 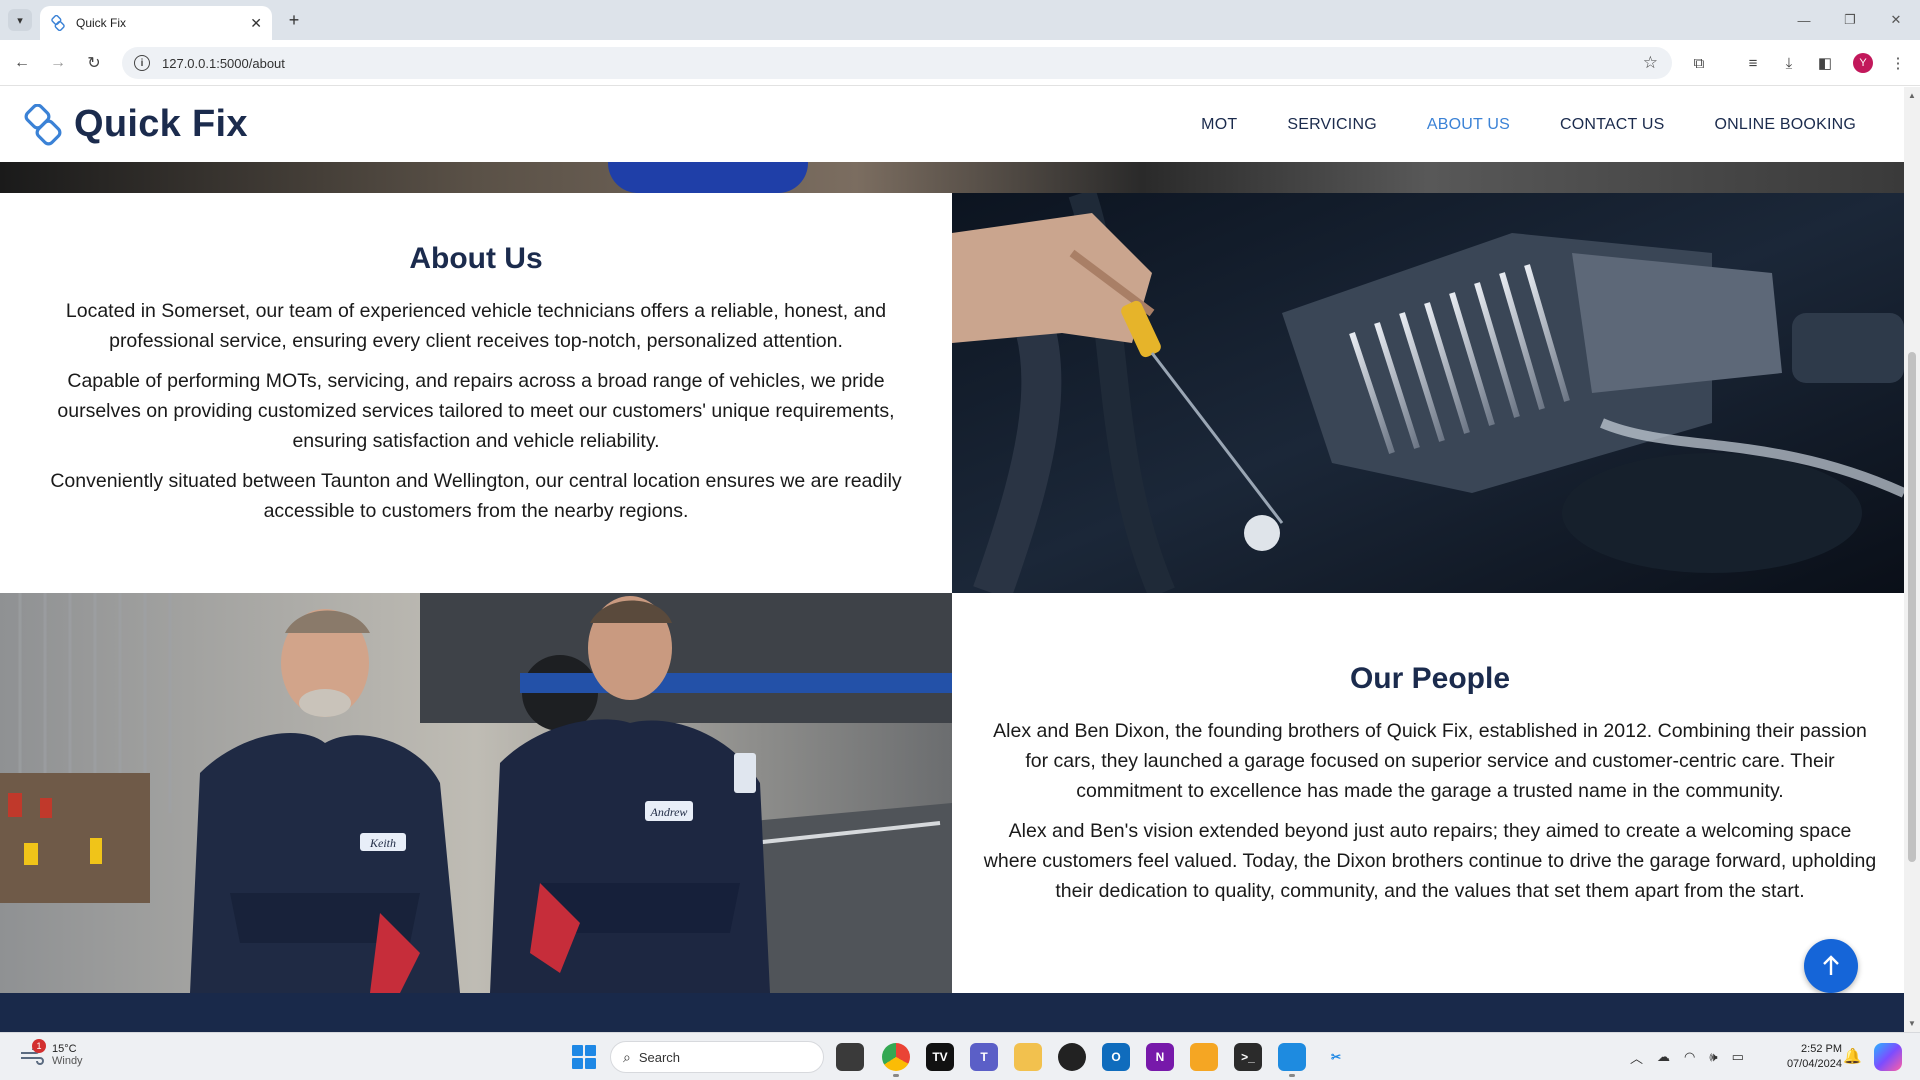 What do you see at coordinates (223, 63) in the screenshot?
I see `address-url: 127.0.0.1:5000/about` at bounding box center [223, 63].